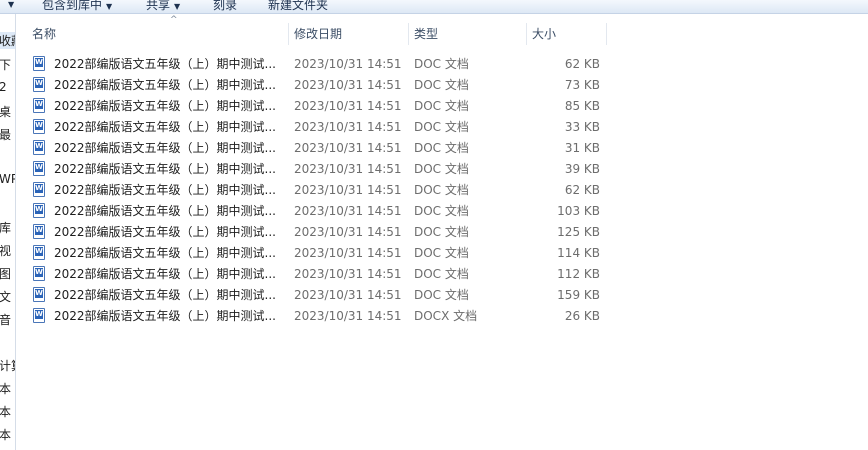  What do you see at coordinates (5, 64) in the screenshot?
I see `nav-item: 下` at bounding box center [5, 64].